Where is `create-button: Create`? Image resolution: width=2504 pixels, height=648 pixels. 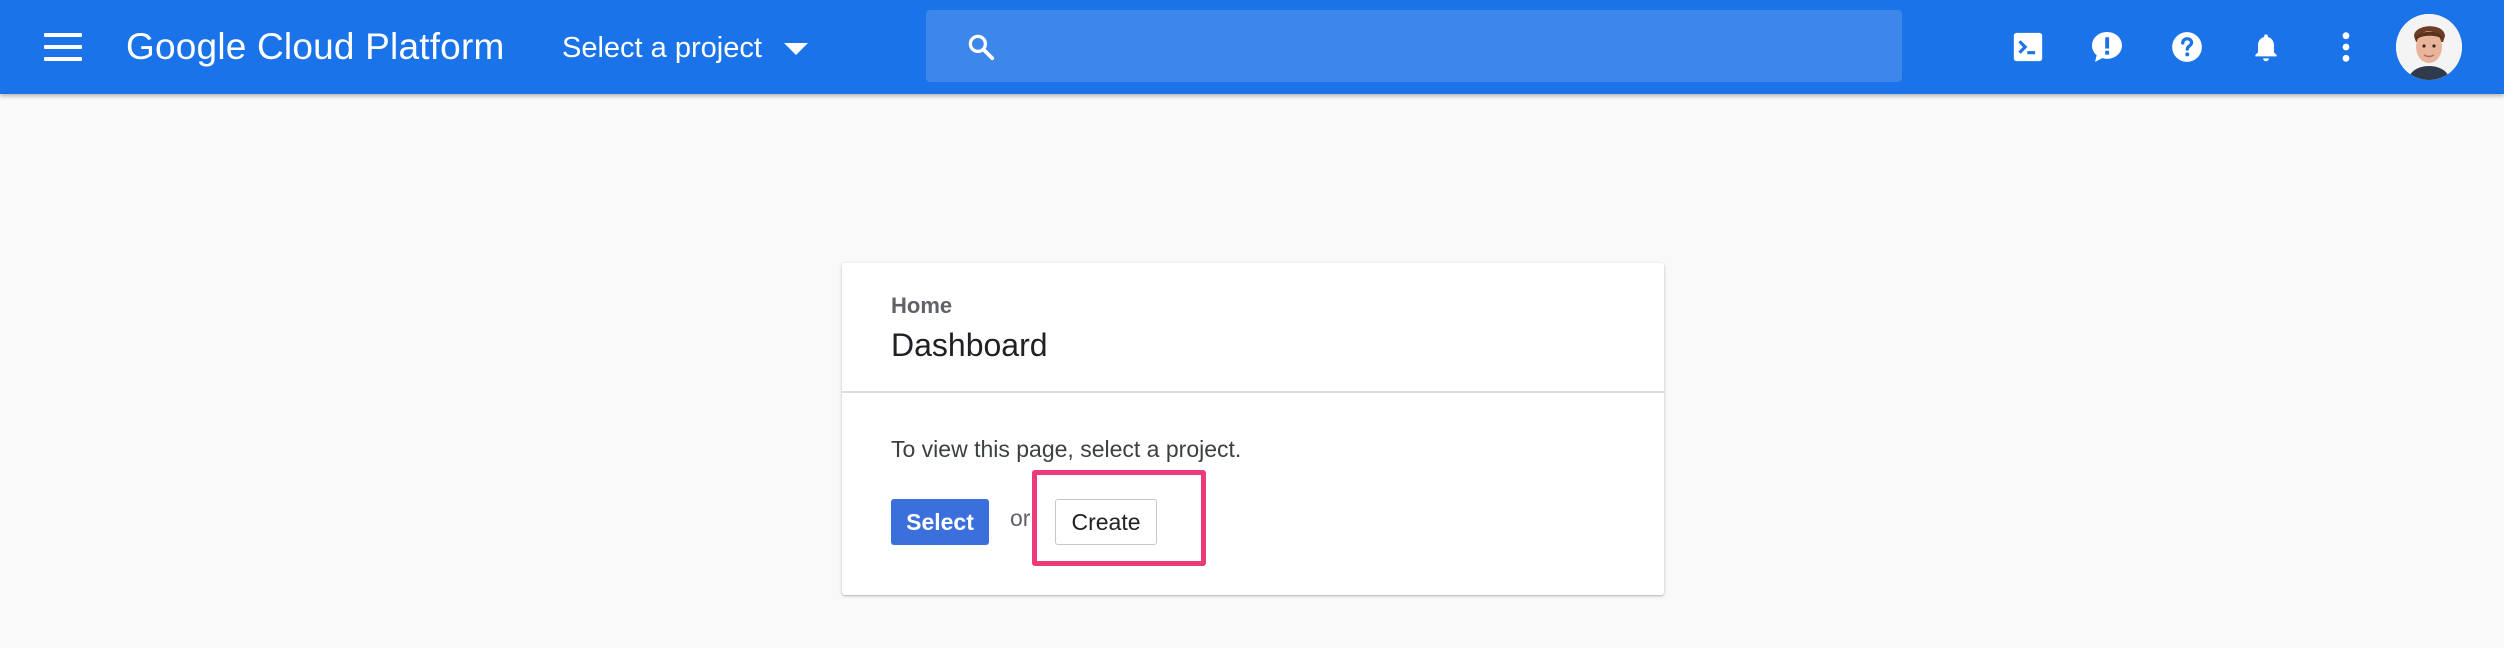 create-button: Create is located at coordinates (1106, 522).